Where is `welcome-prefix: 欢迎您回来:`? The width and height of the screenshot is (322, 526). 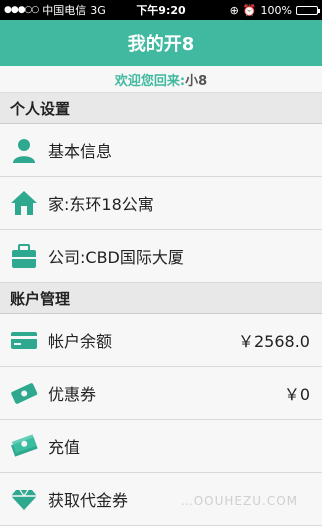
welcome-prefix: 欢迎您回来: is located at coordinates (150, 81).